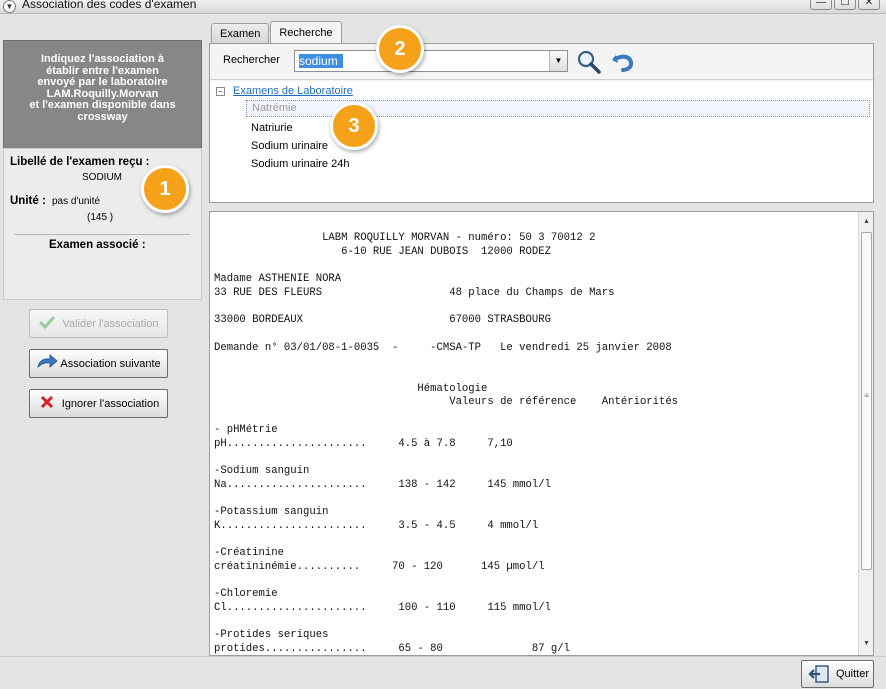 Image resolution: width=886 pixels, height=689 pixels. What do you see at coordinates (819, 674) in the screenshot?
I see `exit-icon` at bounding box center [819, 674].